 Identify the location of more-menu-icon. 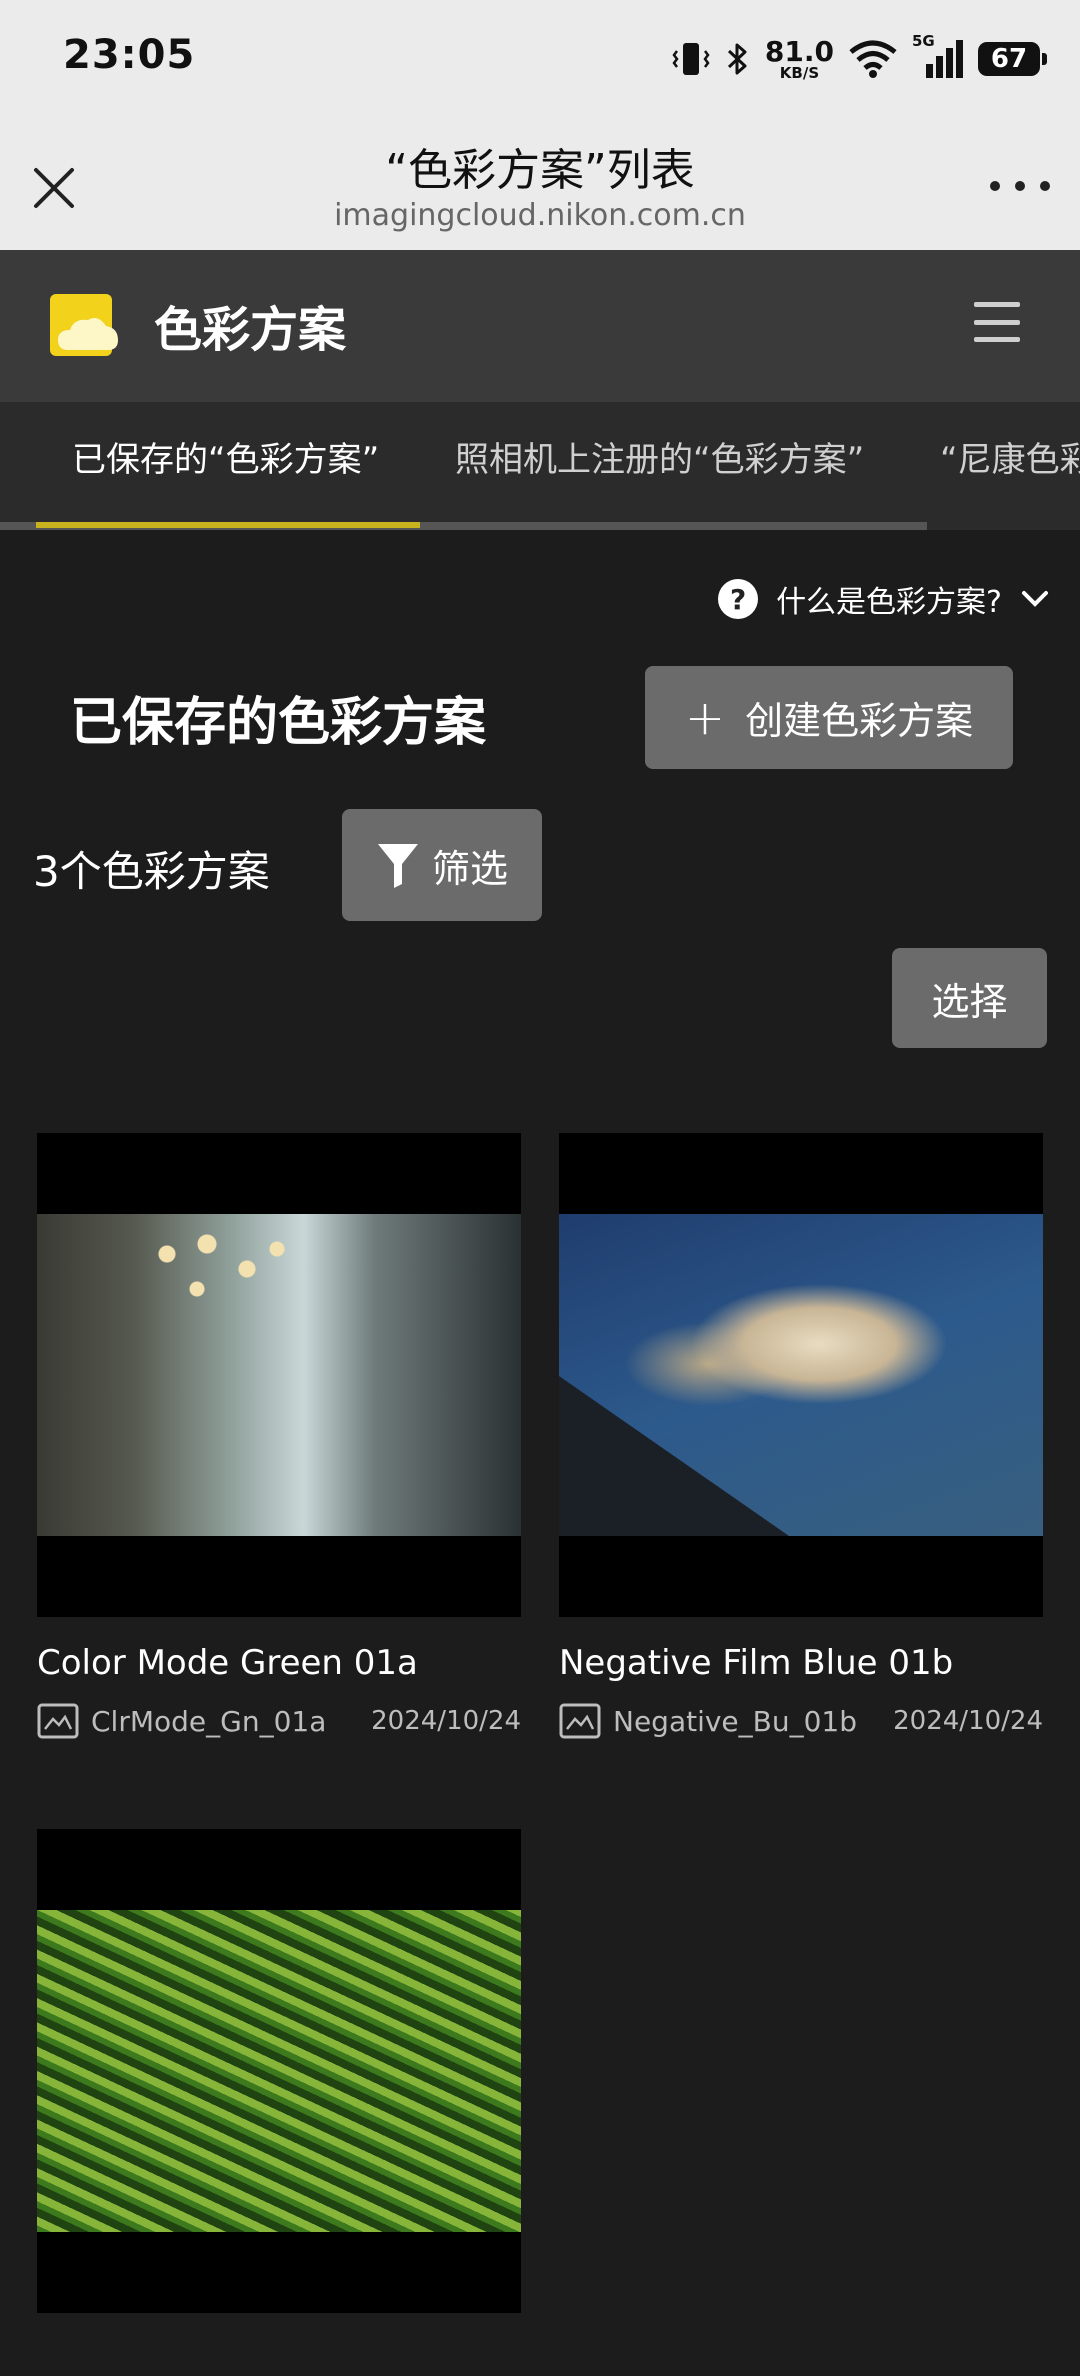
(1020, 186).